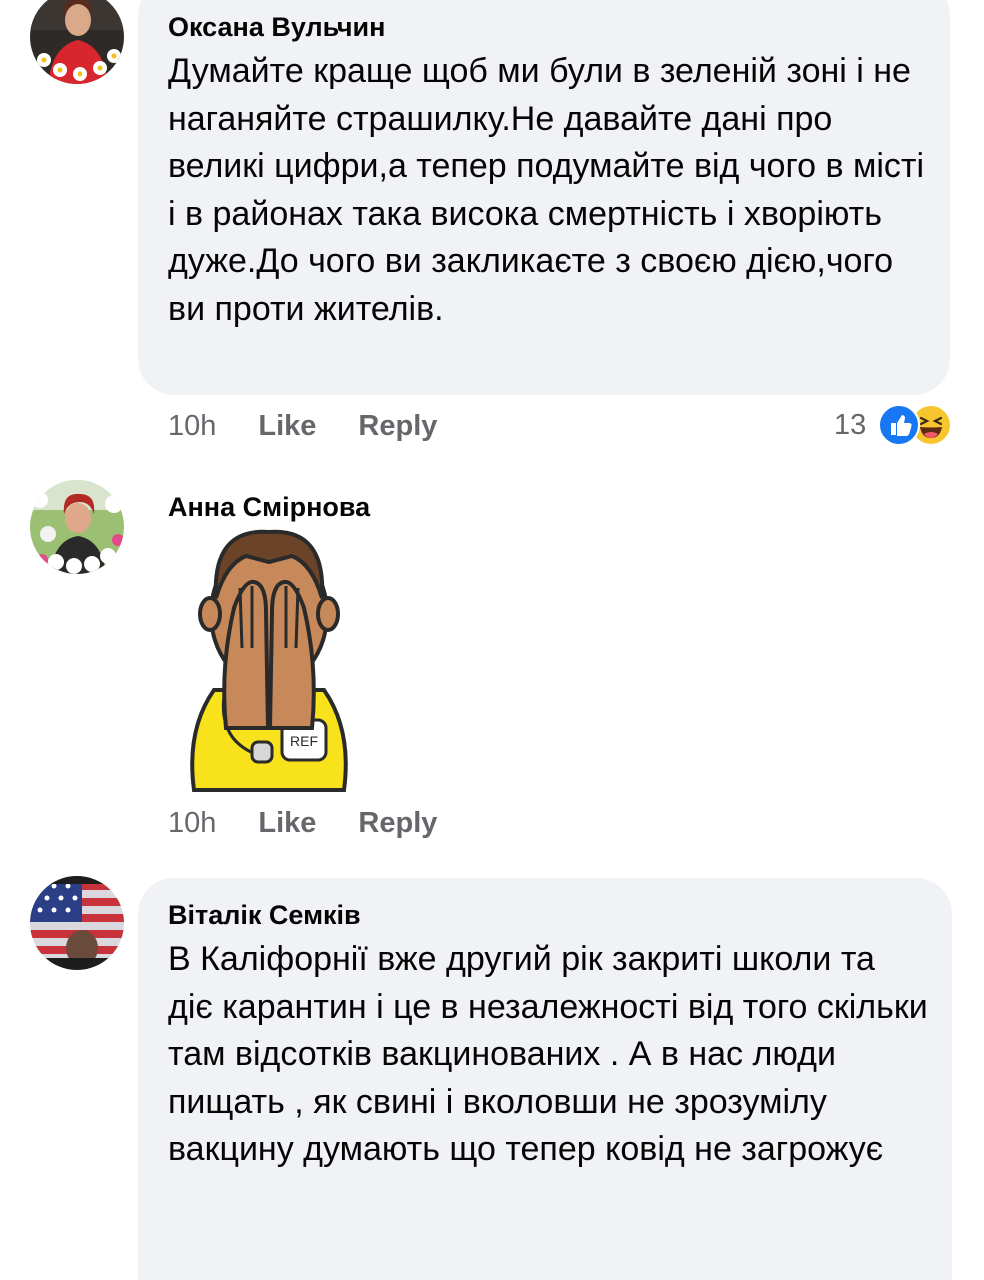  What do you see at coordinates (269, 660) in the screenshot?
I see `referee-facepalm-sticker: REF` at bounding box center [269, 660].